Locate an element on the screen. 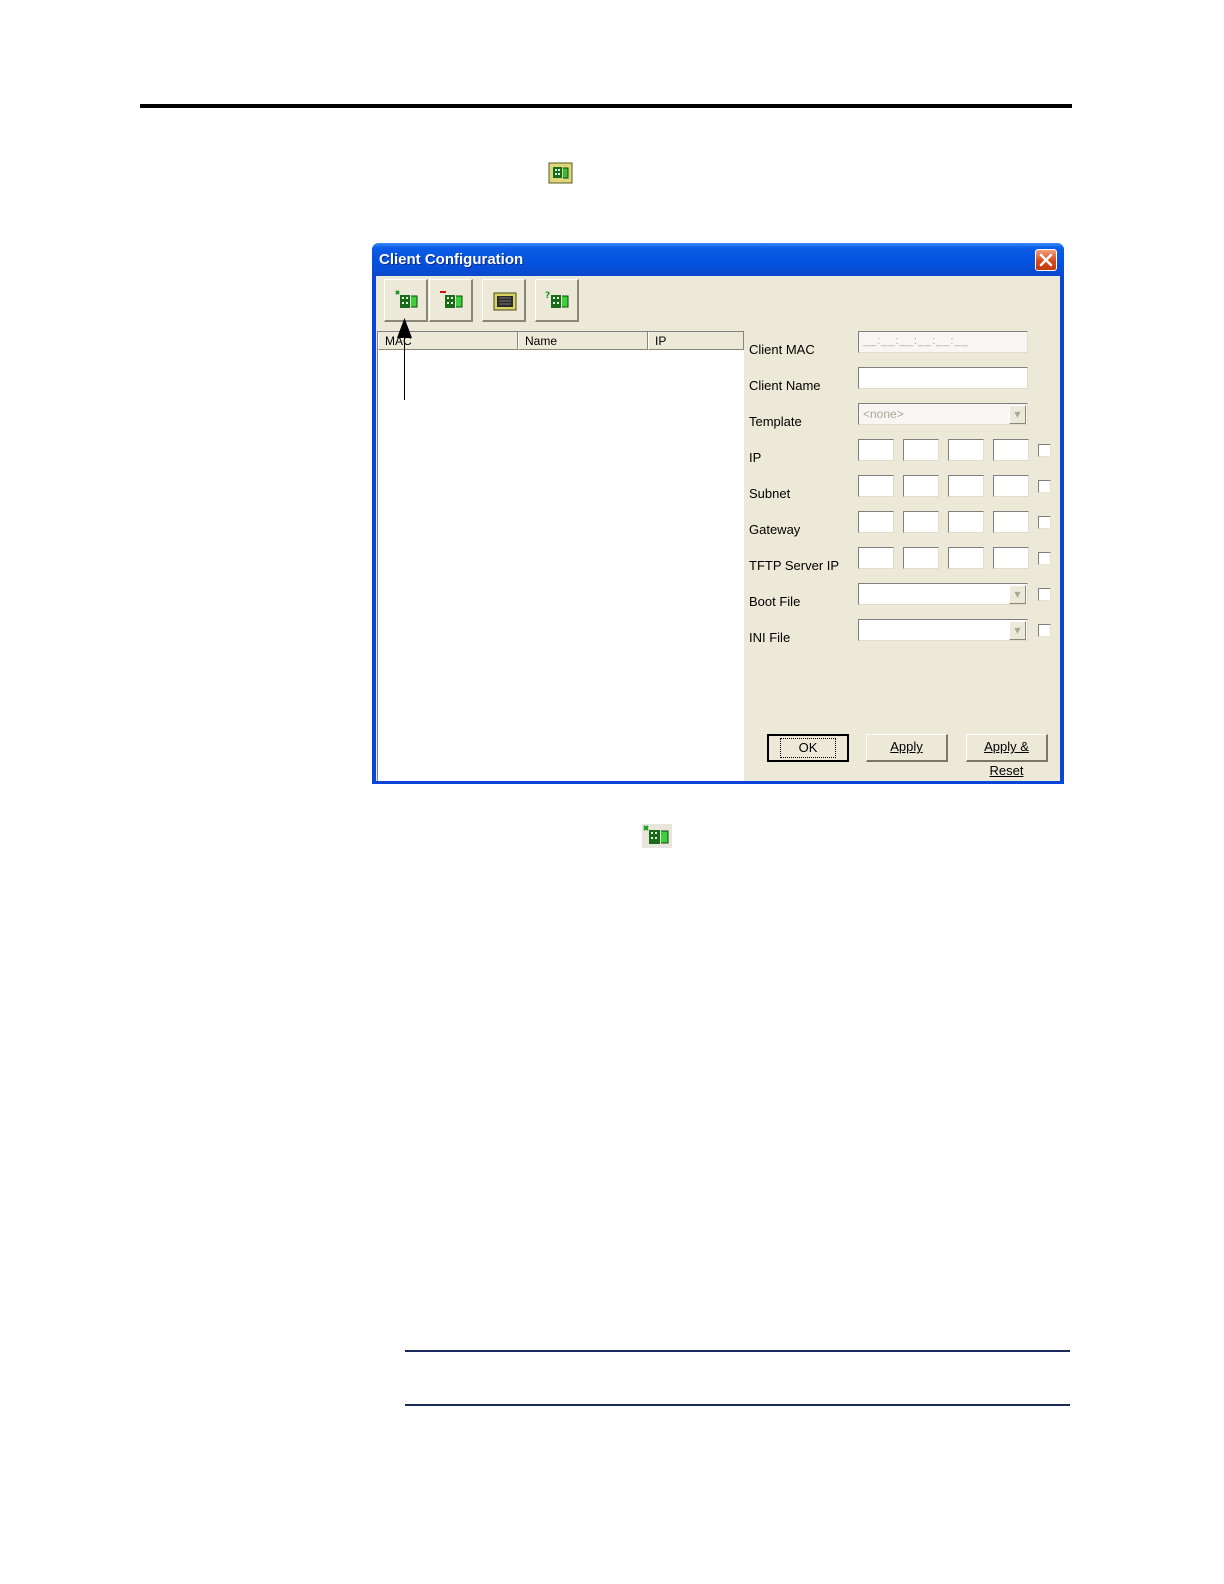 This screenshot has height=1584, width=1224. folder-icon is located at coordinates (505, 301).